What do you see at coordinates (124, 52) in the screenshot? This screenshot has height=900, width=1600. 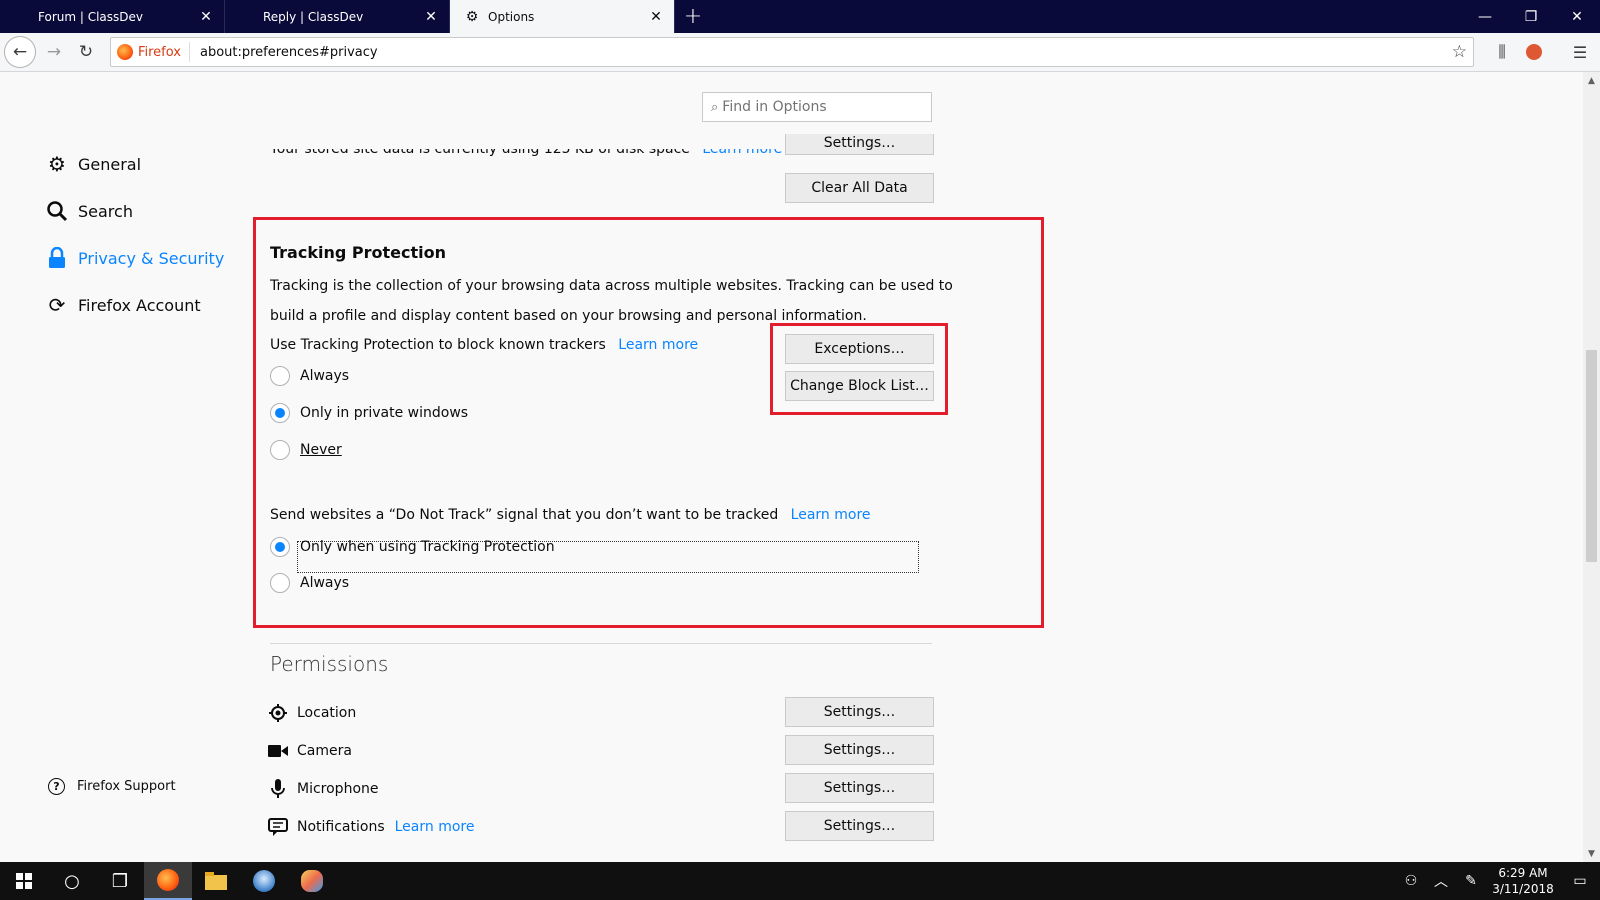 I see `firefox-icon` at bounding box center [124, 52].